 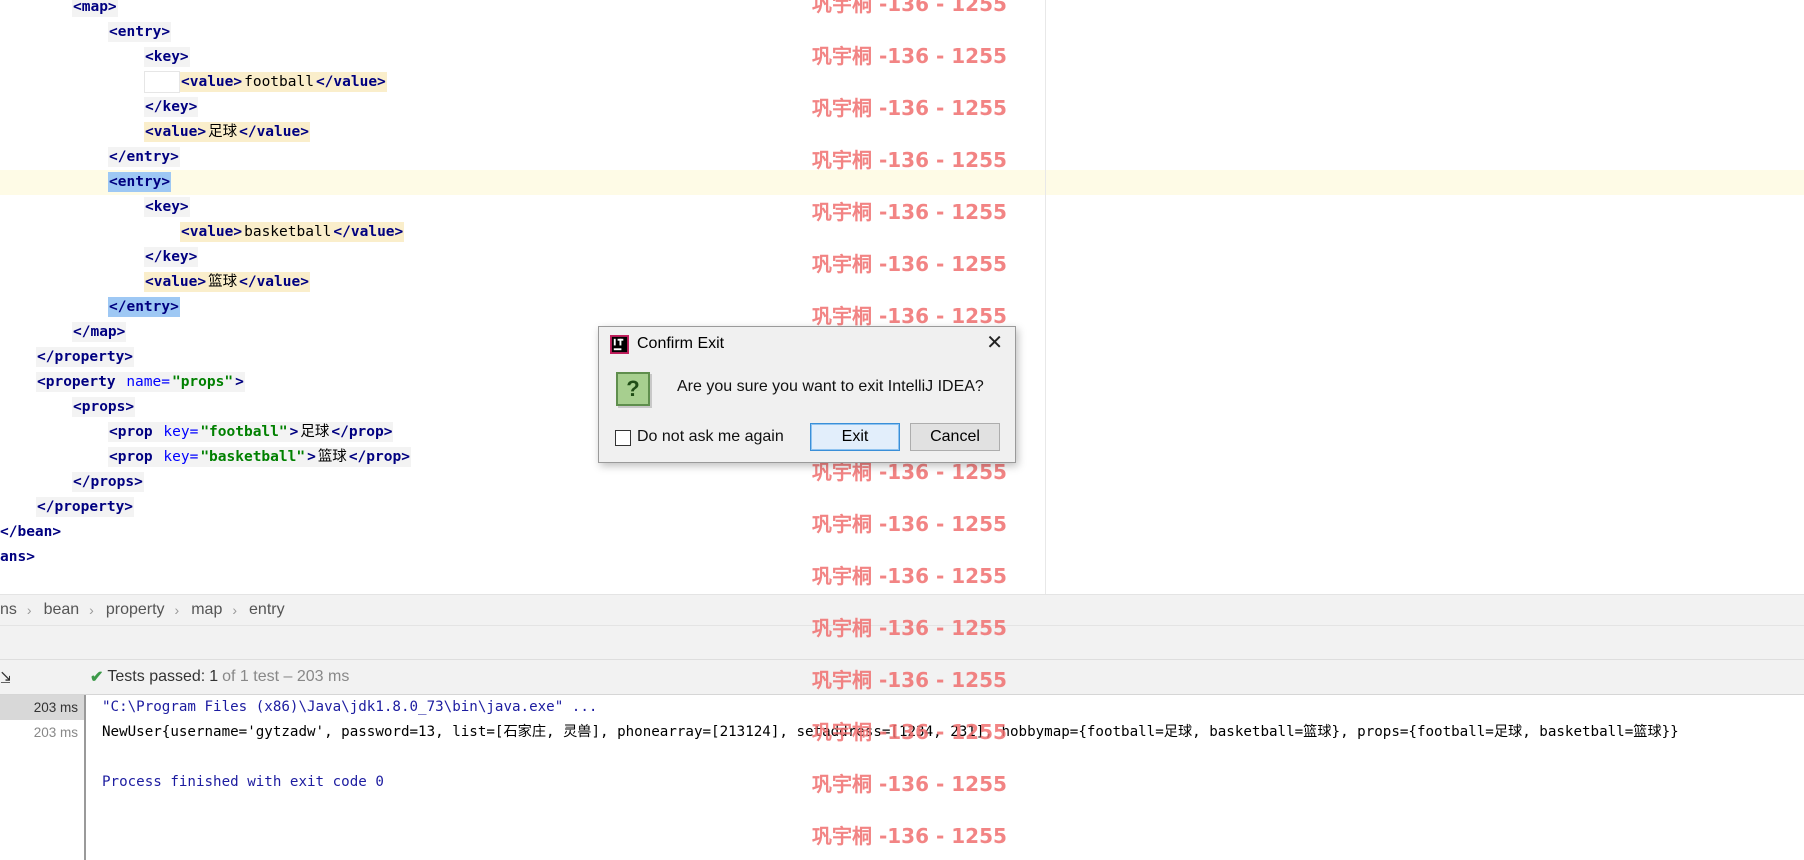 What do you see at coordinates (619, 344) in the screenshot?
I see `intellij-app-icon` at bounding box center [619, 344].